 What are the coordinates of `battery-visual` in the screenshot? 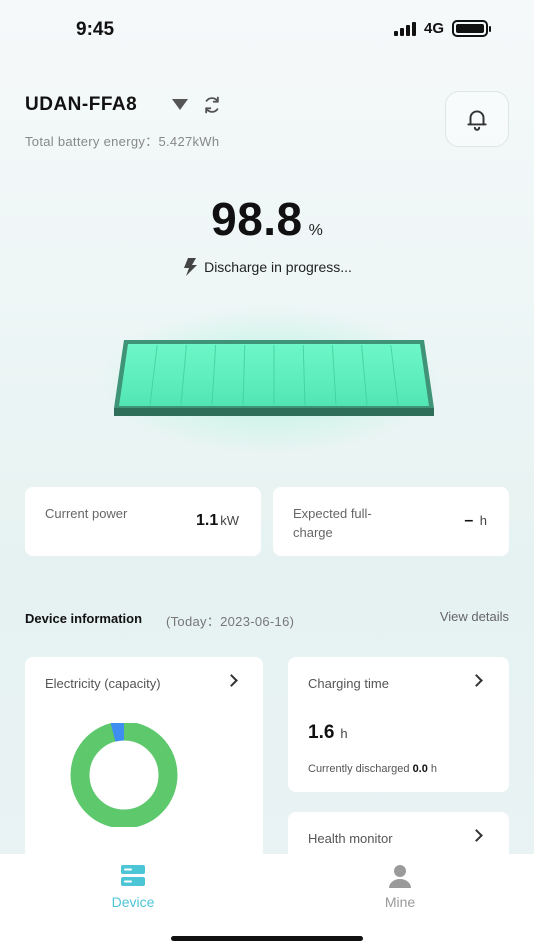 It's located at (274, 378).